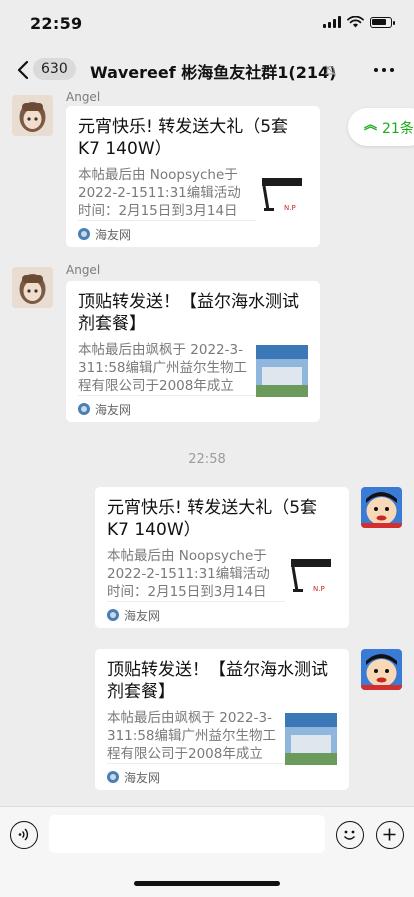 The width and height of the screenshot is (414, 897). What do you see at coordinates (382, 22) in the screenshot?
I see `battery-icon` at bounding box center [382, 22].